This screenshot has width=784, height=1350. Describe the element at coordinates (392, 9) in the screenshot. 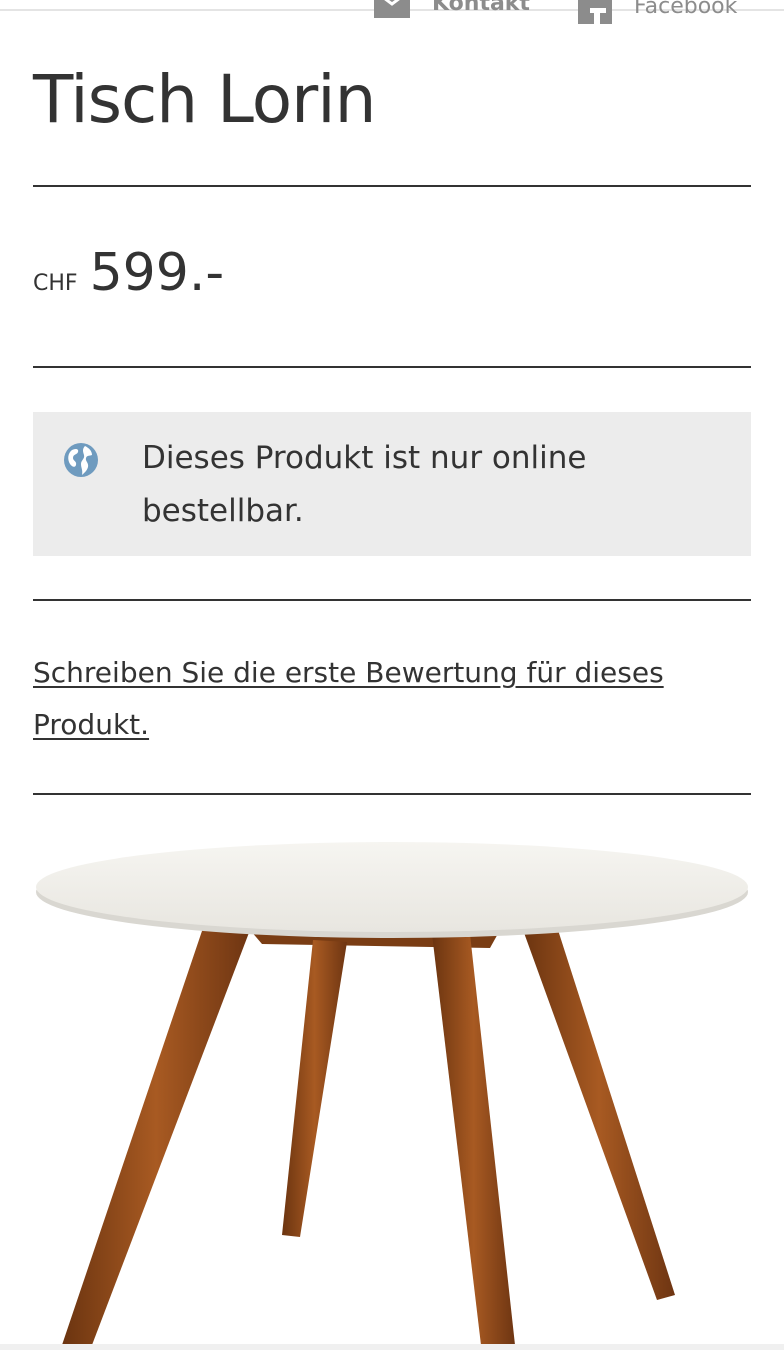

I see `envelope-icon` at that location.